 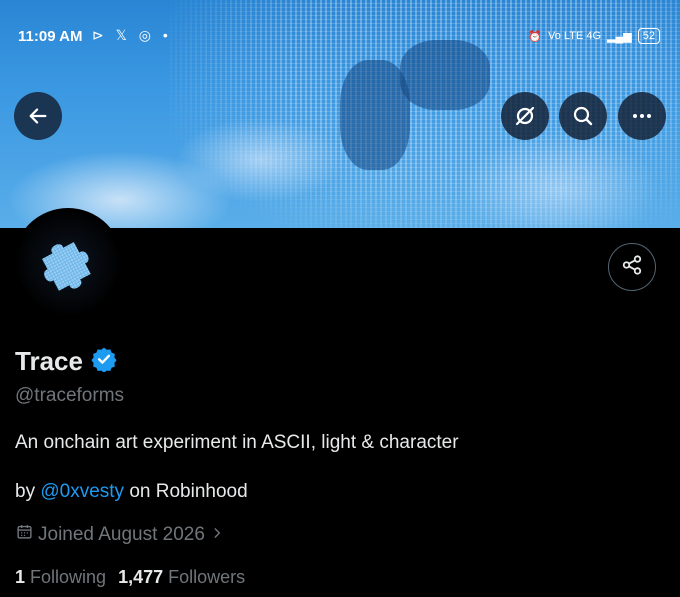 I want to click on status-indicators: ⏰ Vo LTE 4G ▂▄▆ 52, so click(x=594, y=36).